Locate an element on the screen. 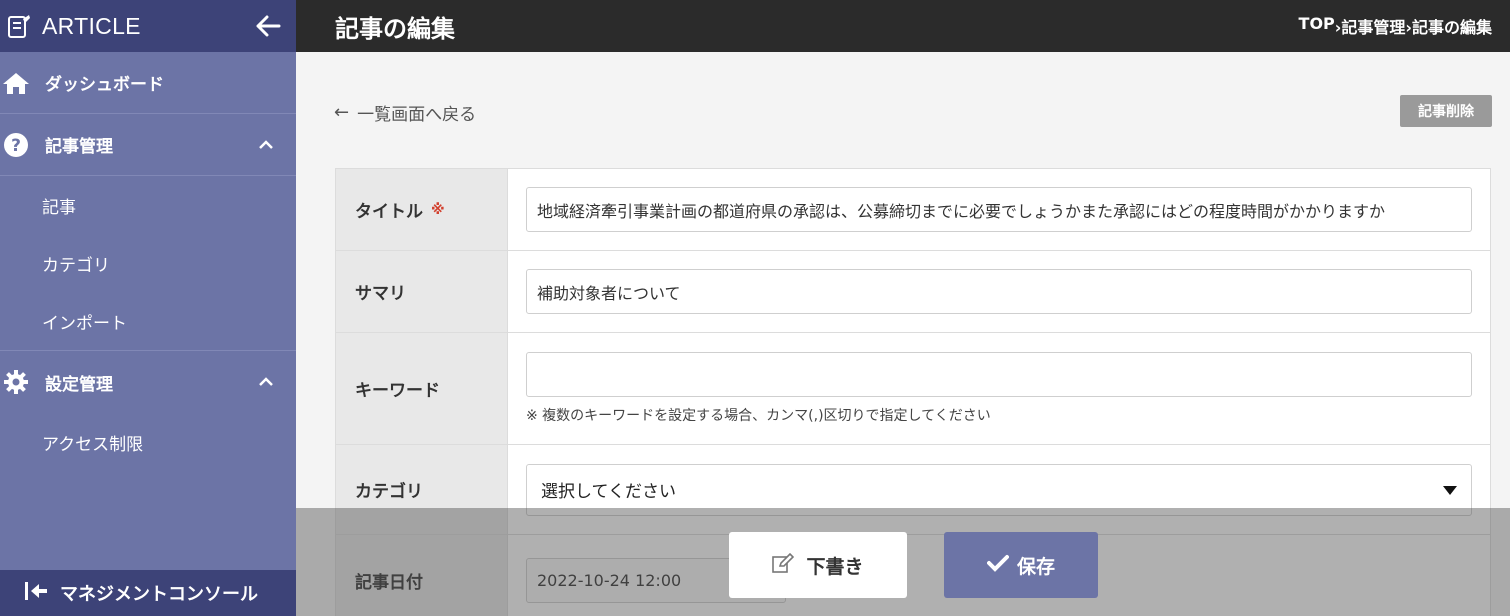 This screenshot has width=1510, height=616. action-bar: 下書き 保存 is located at coordinates (903, 562).